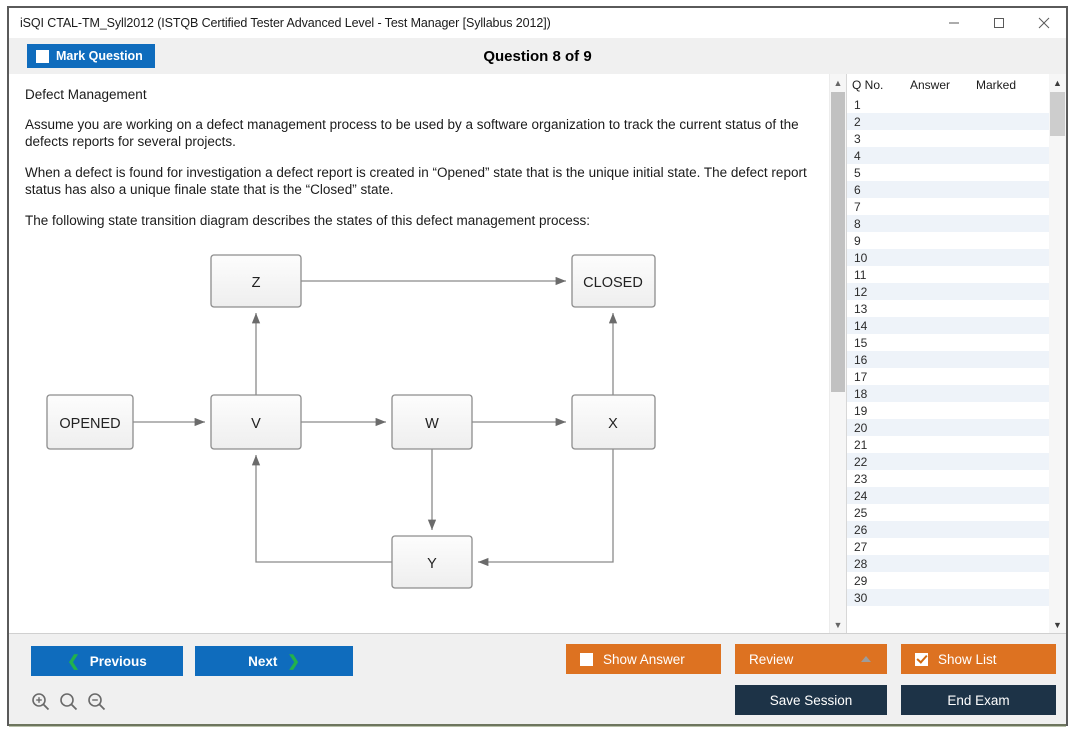 The height and width of the screenshot is (735, 1075). What do you see at coordinates (1057, 624) in the screenshot?
I see `list-scroll-down-icon: ▼` at bounding box center [1057, 624].